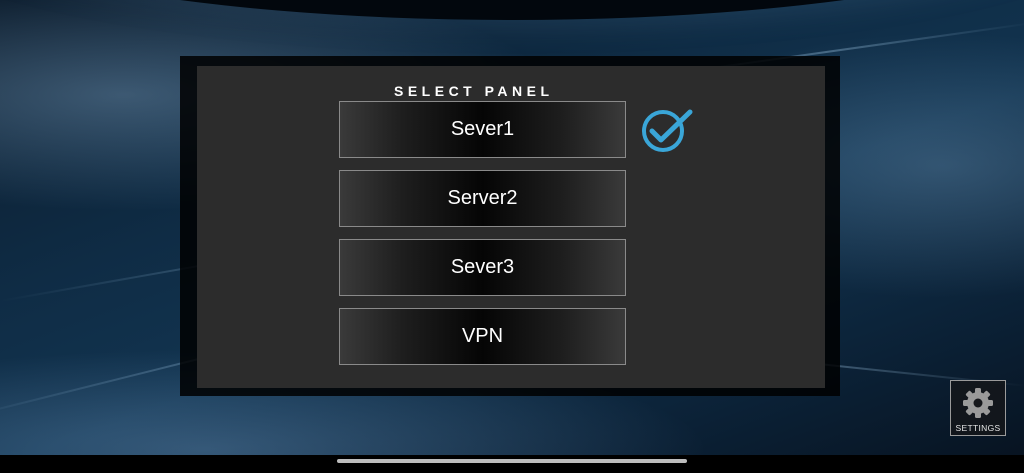 This screenshot has width=1024, height=473. I want to click on bottom-bar, so click(512, 464).